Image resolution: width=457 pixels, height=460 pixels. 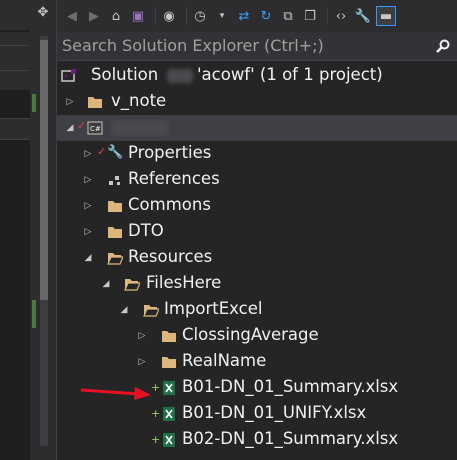 I want to click on collapse-all-icon: ⧉, so click(x=288, y=16).